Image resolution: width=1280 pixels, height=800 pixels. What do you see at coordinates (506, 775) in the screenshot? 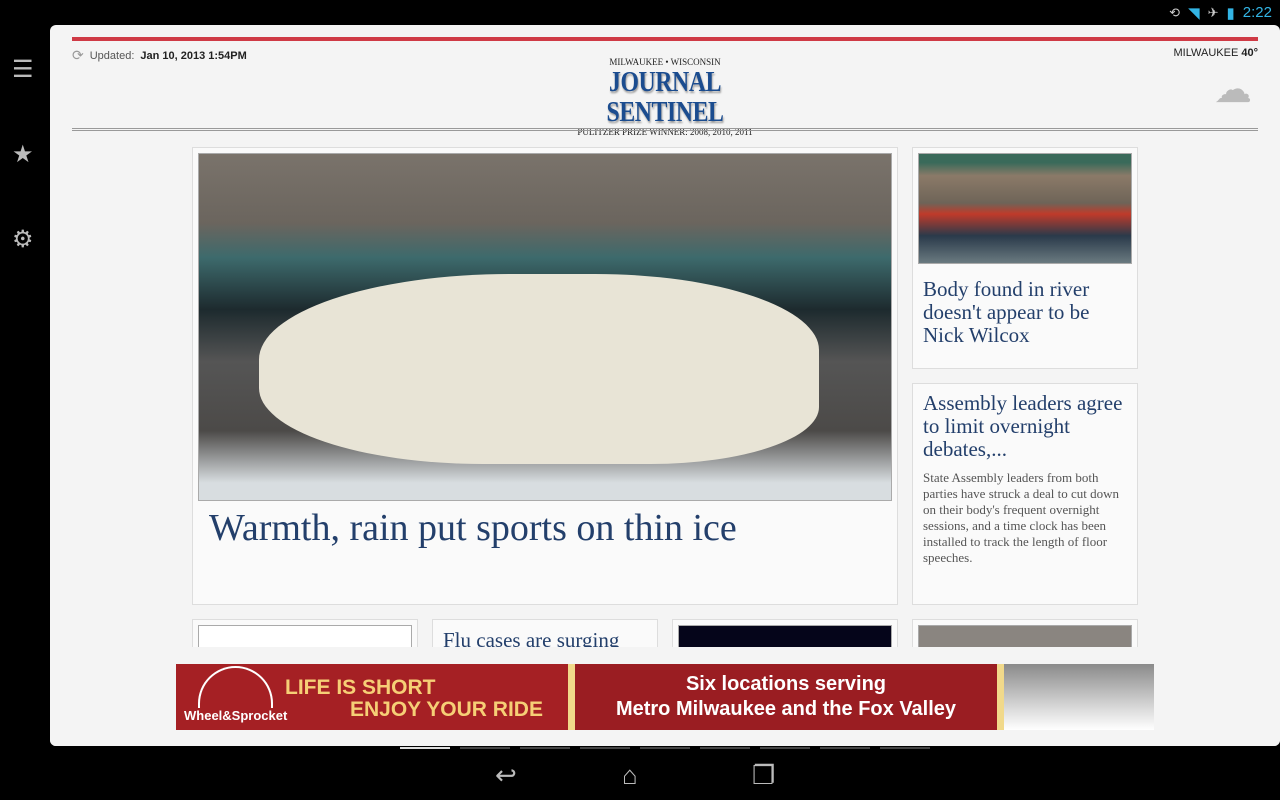
I see `back-icon: ↩` at bounding box center [506, 775].